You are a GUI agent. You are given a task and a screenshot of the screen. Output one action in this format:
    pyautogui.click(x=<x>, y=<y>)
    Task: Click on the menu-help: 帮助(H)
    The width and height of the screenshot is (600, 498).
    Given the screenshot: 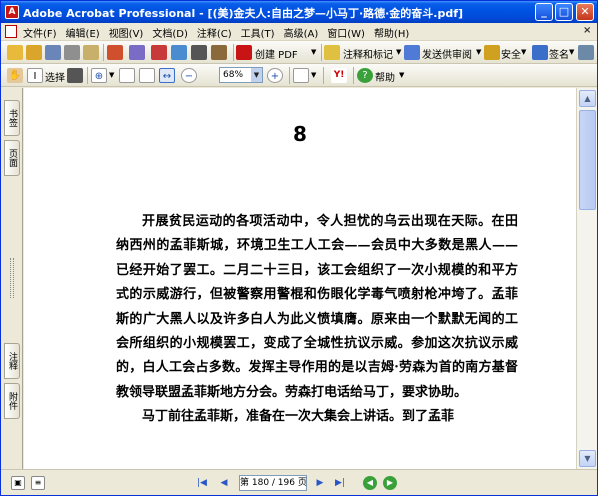 What is the action you would take?
    pyautogui.click(x=391, y=32)
    